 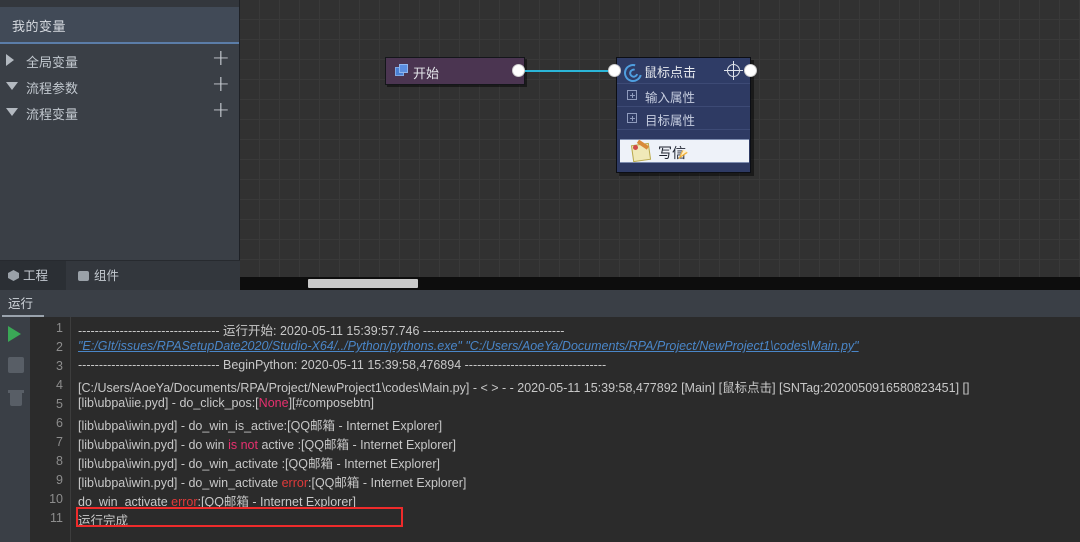 I want to click on tab-components: 组件, so click(x=121, y=276).